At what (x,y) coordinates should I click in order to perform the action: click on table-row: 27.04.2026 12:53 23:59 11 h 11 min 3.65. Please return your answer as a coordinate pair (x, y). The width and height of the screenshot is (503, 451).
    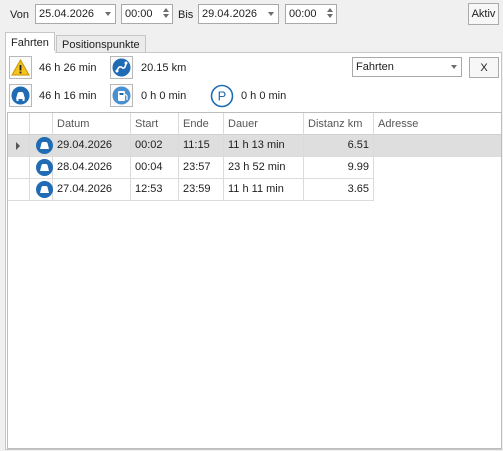
    Looking at the image, I should click on (191, 190).